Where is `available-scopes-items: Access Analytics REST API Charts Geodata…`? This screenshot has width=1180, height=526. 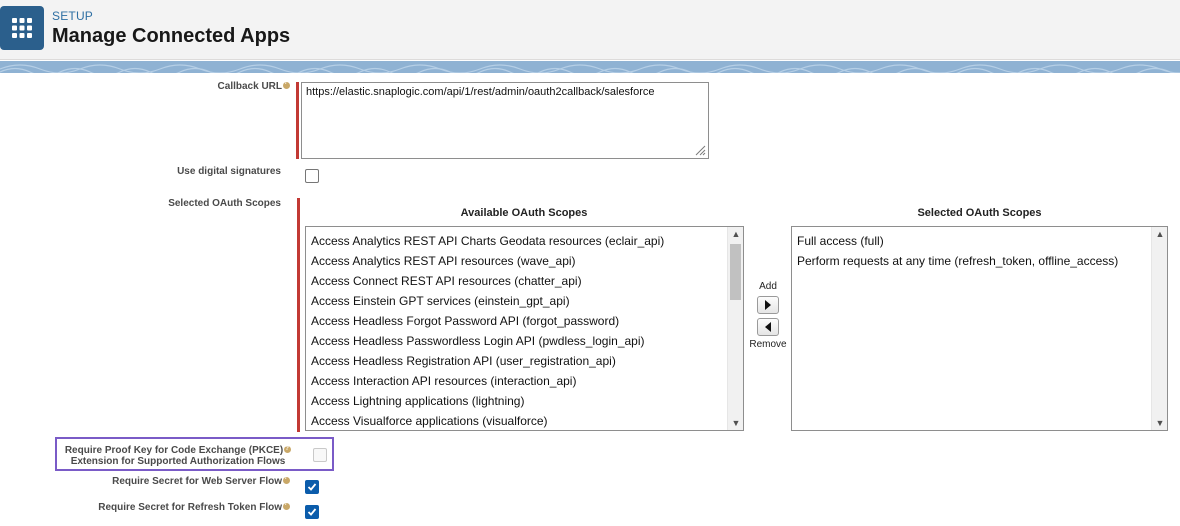 available-scopes-items: Access Analytics REST API Charts Geodata… is located at coordinates (487, 330).